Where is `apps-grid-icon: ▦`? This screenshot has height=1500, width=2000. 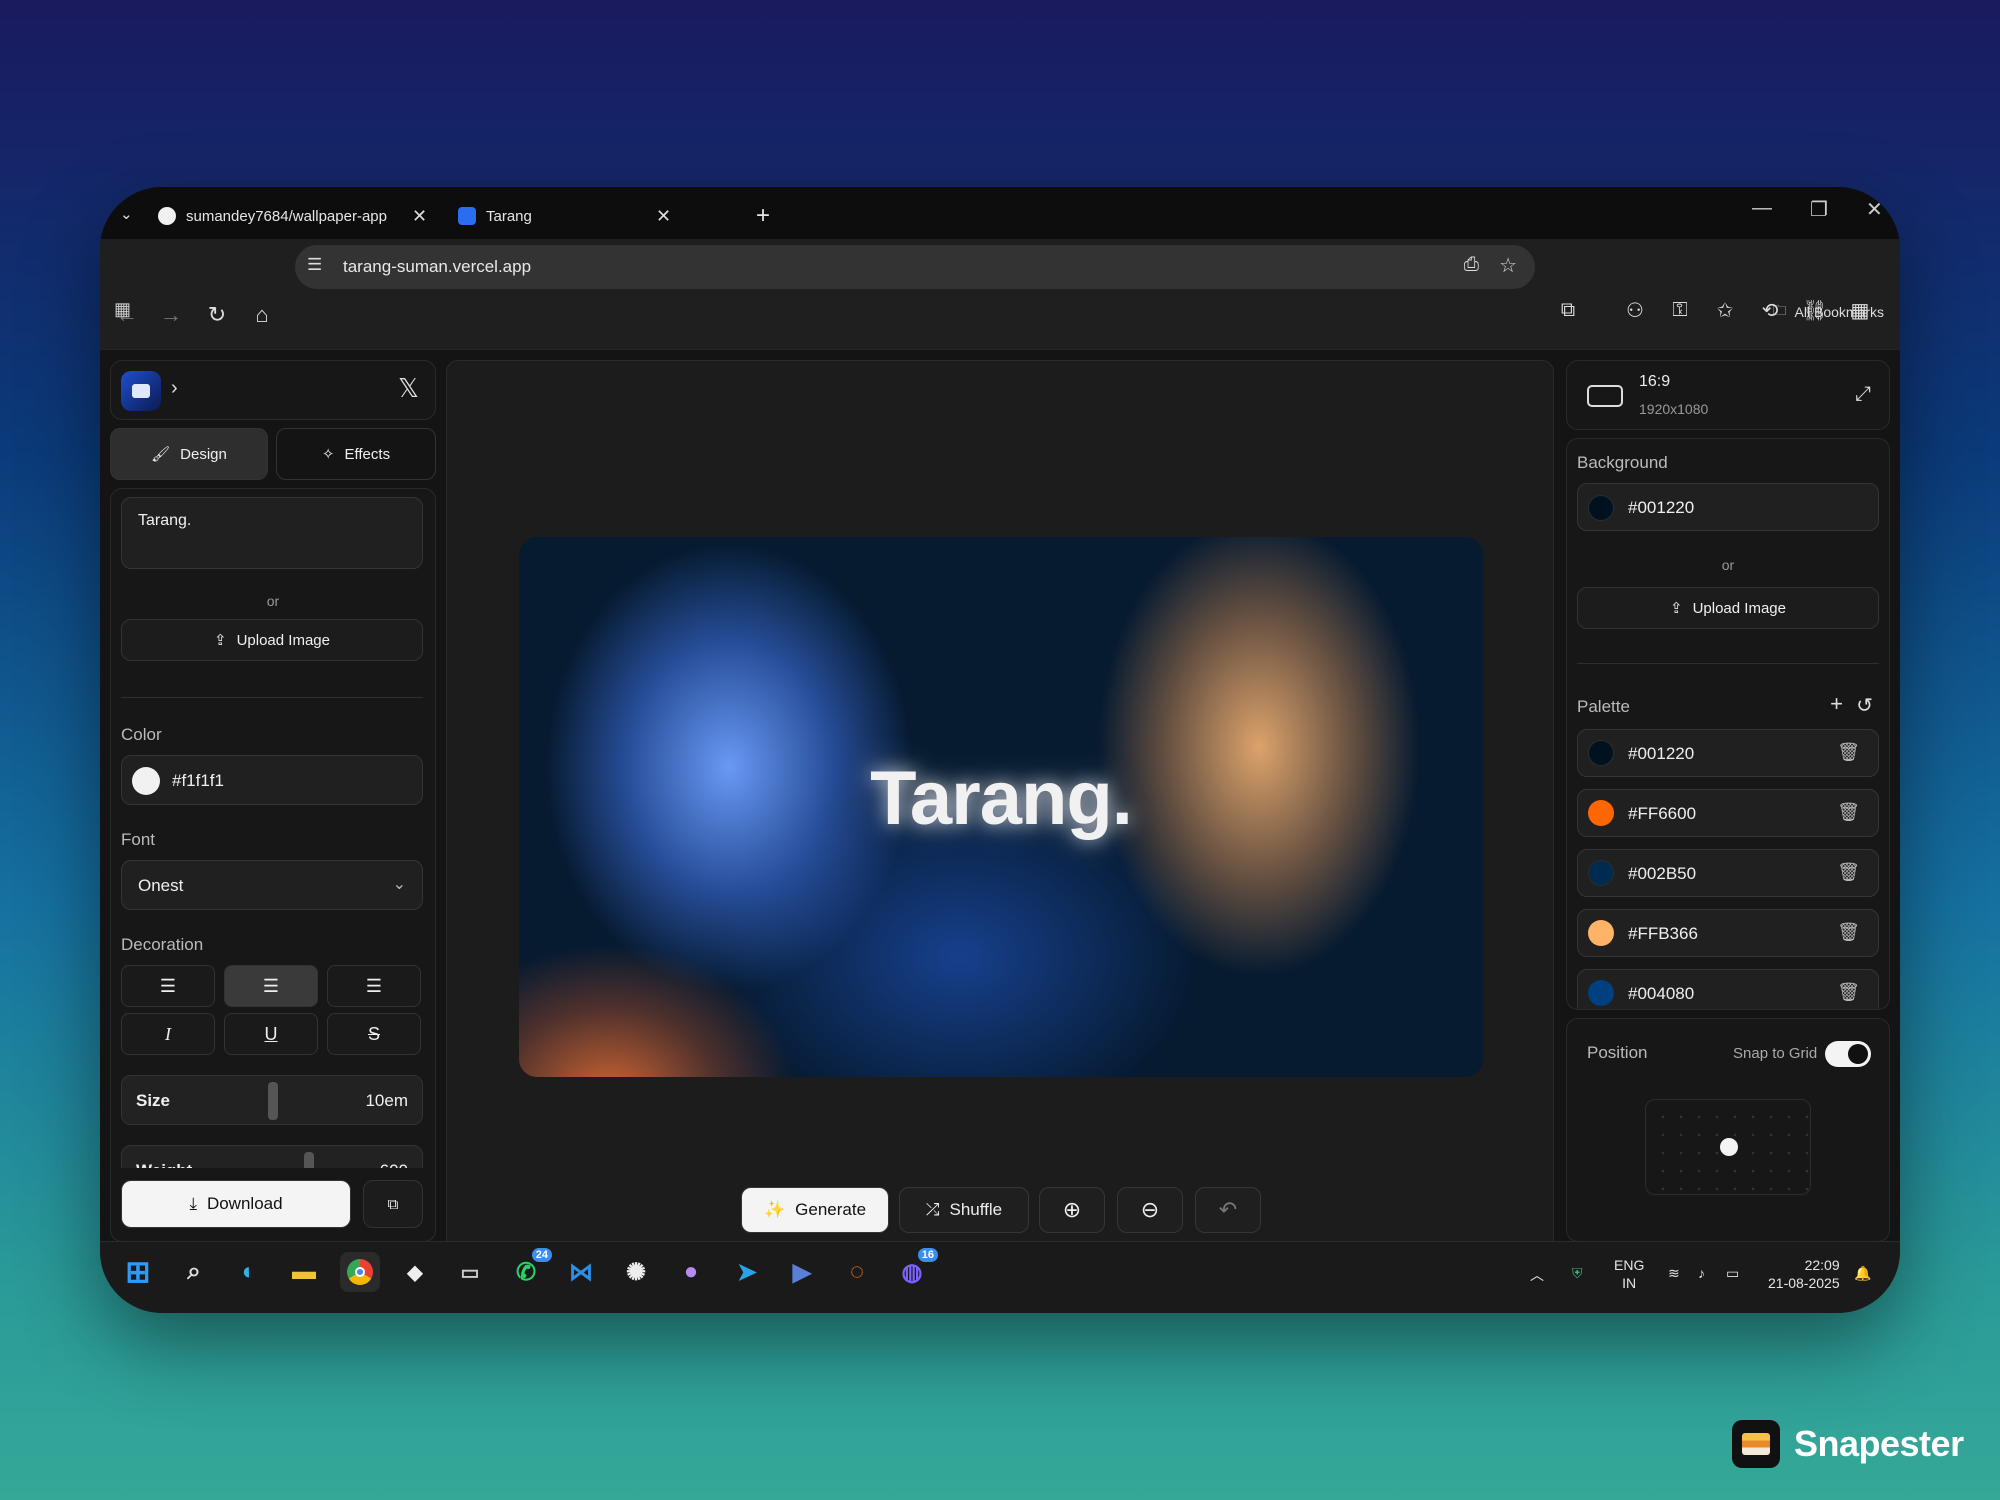
apps-grid-icon: ▦ is located at coordinates (122, 309).